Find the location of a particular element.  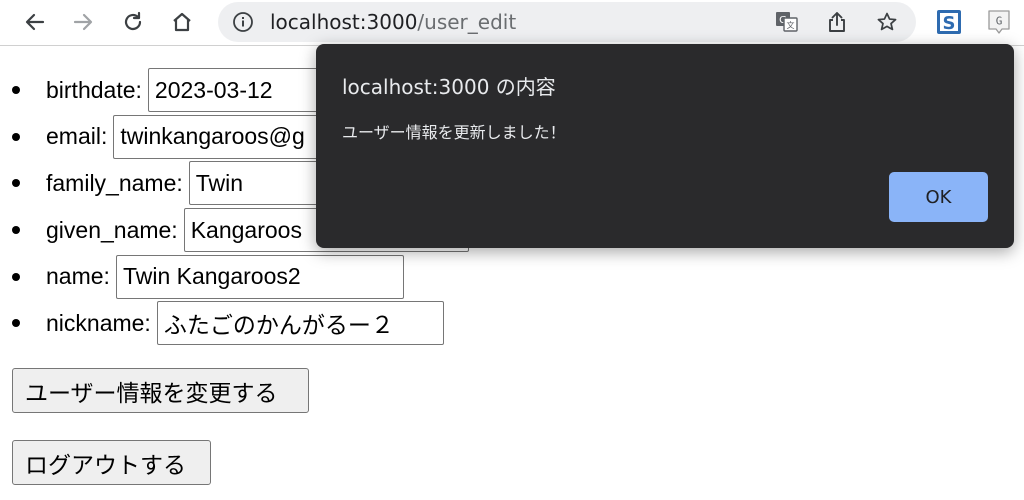

birthdate-label: birthdate: is located at coordinates (94, 89).